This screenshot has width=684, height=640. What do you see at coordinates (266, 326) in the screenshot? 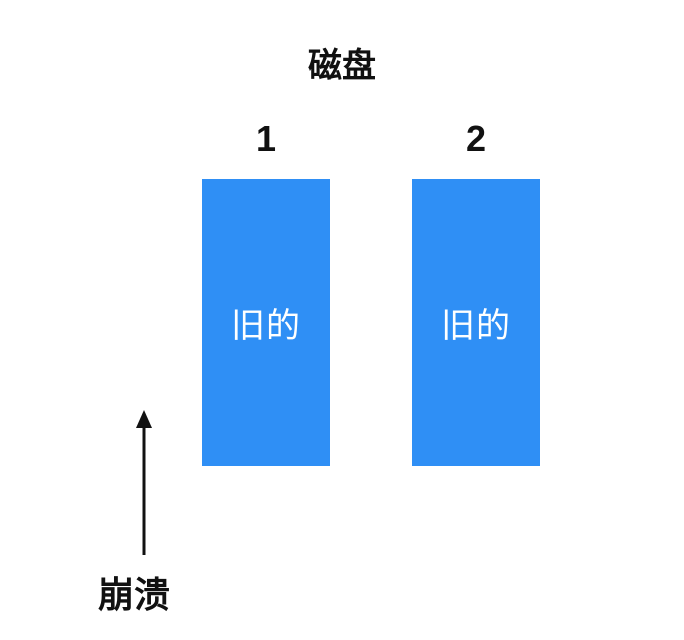
I see `disk-1-content-label: 旧的` at bounding box center [266, 326].